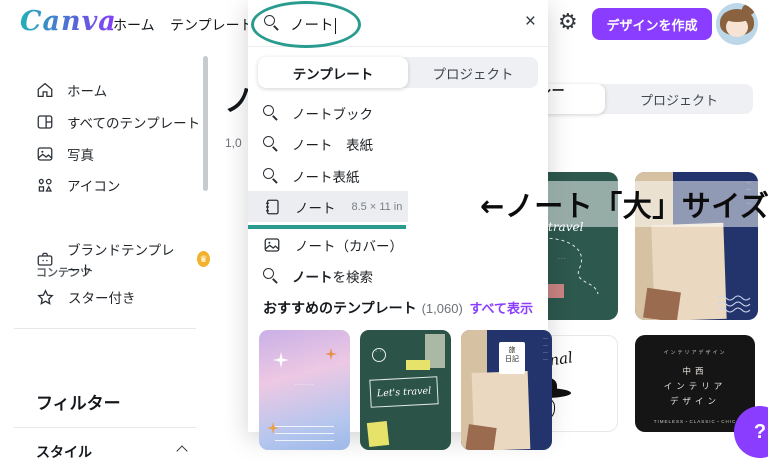  I want to click on recommended-thumbnail-lets-travel: Let's travel, so click(405, 390).